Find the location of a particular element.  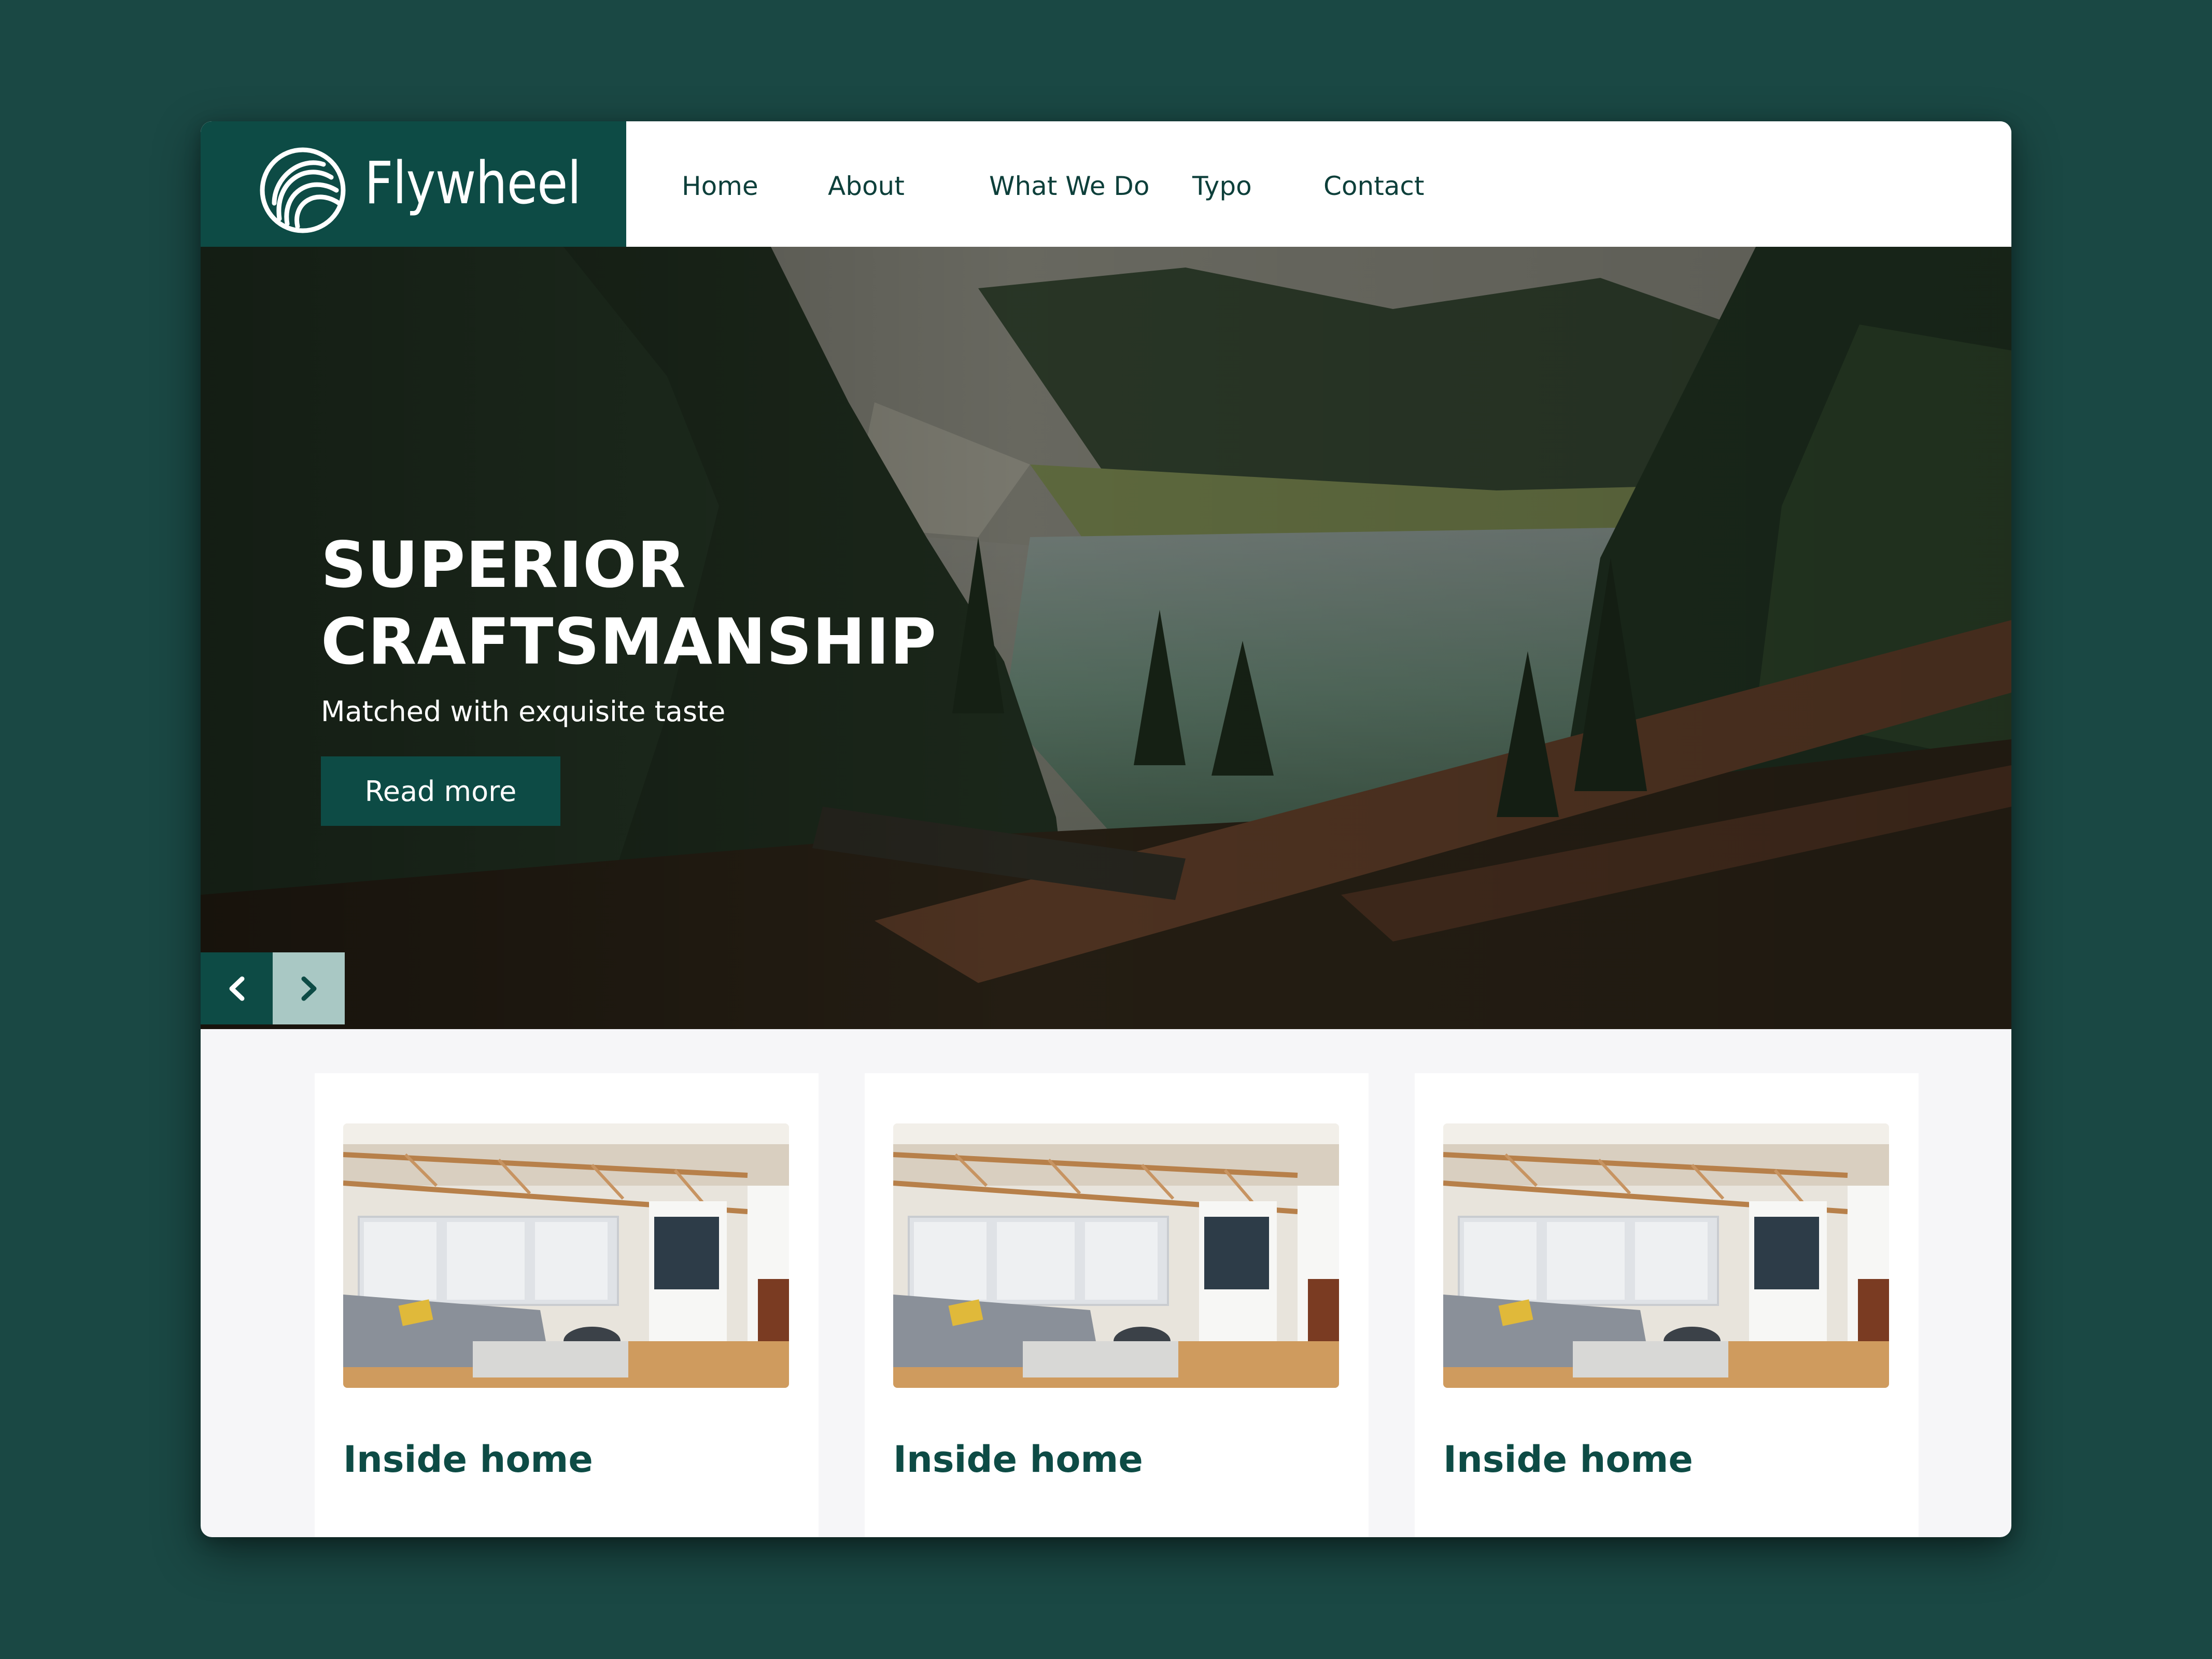

nav-typo: Typo is located at coordinates (1222, 186).